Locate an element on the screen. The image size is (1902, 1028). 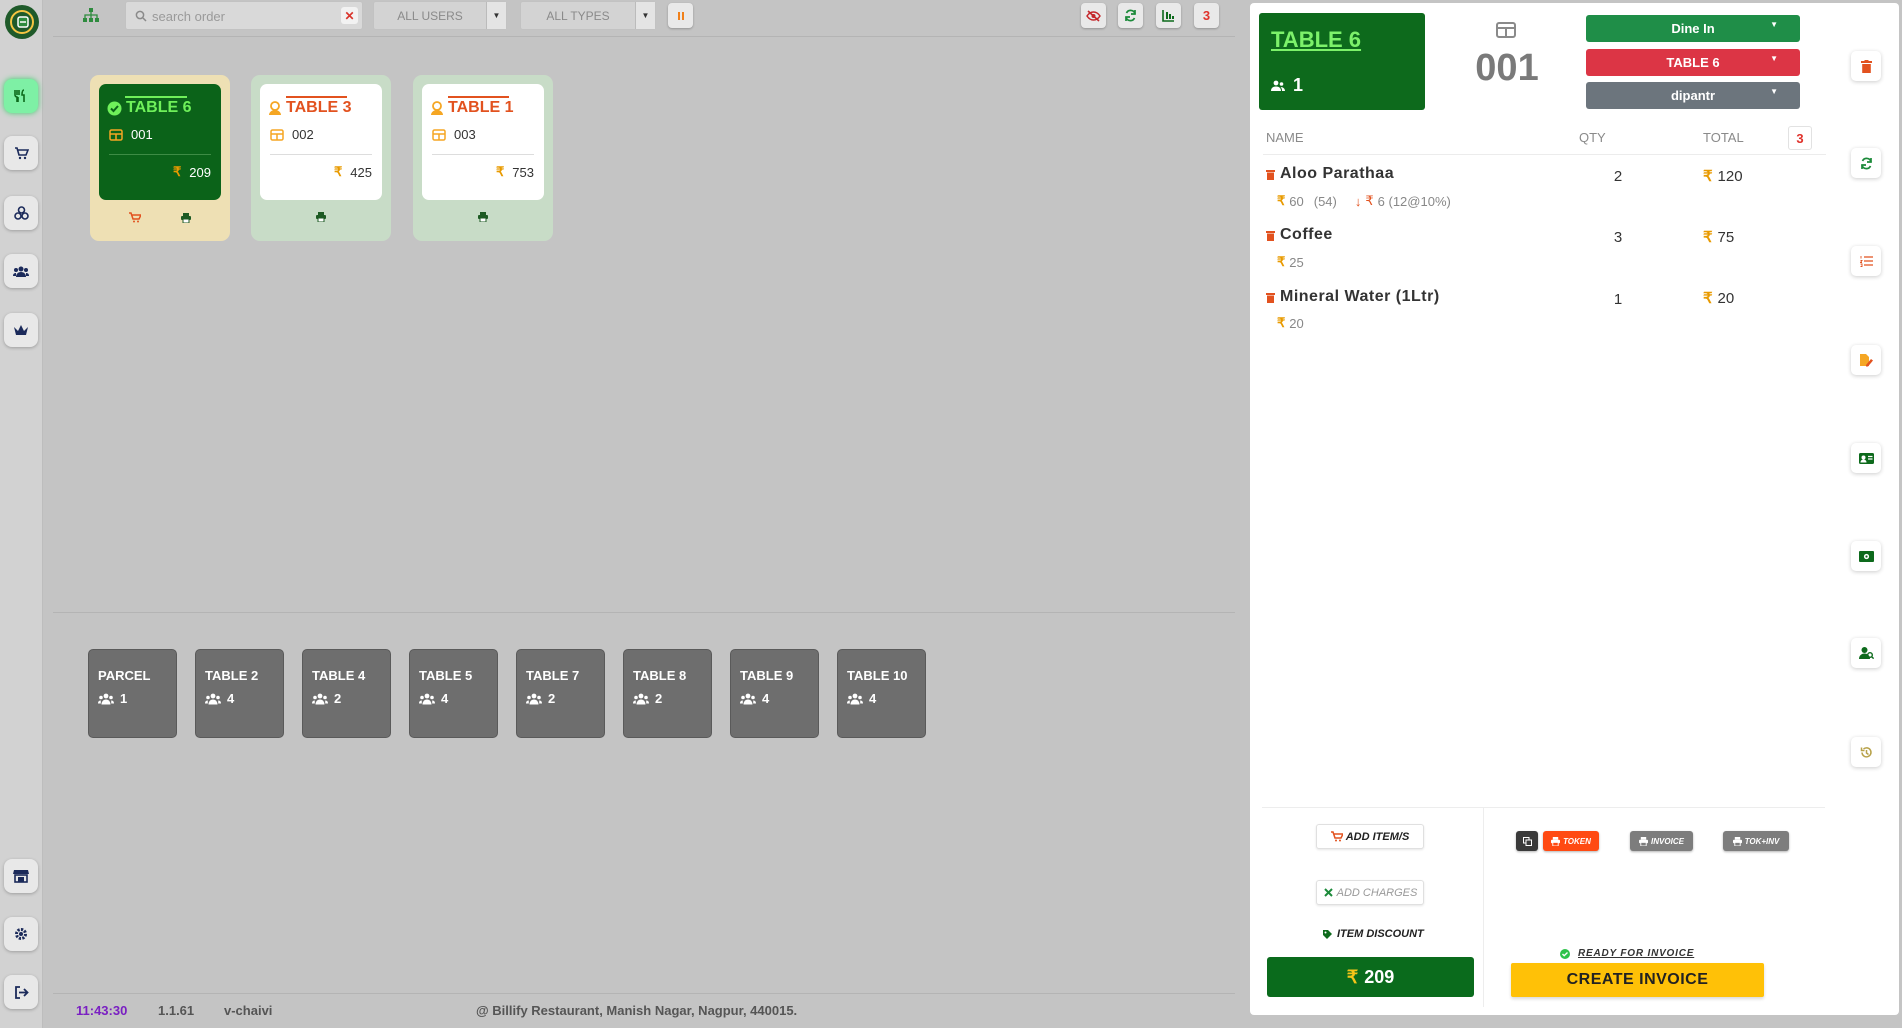
column-header-qty: QTY is located at coordinates (1592, 137).